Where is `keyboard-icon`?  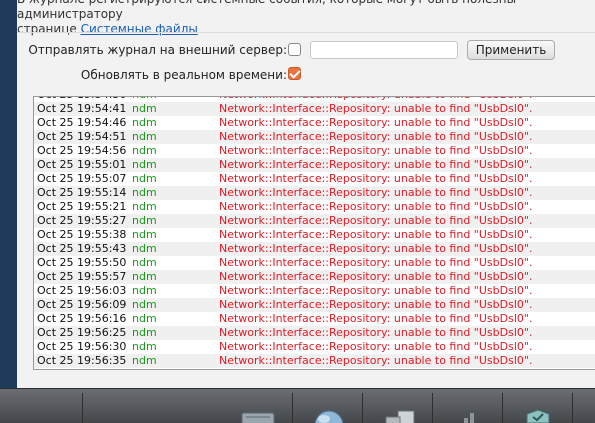
keyboard-icon is located at coordinates (258, 417).